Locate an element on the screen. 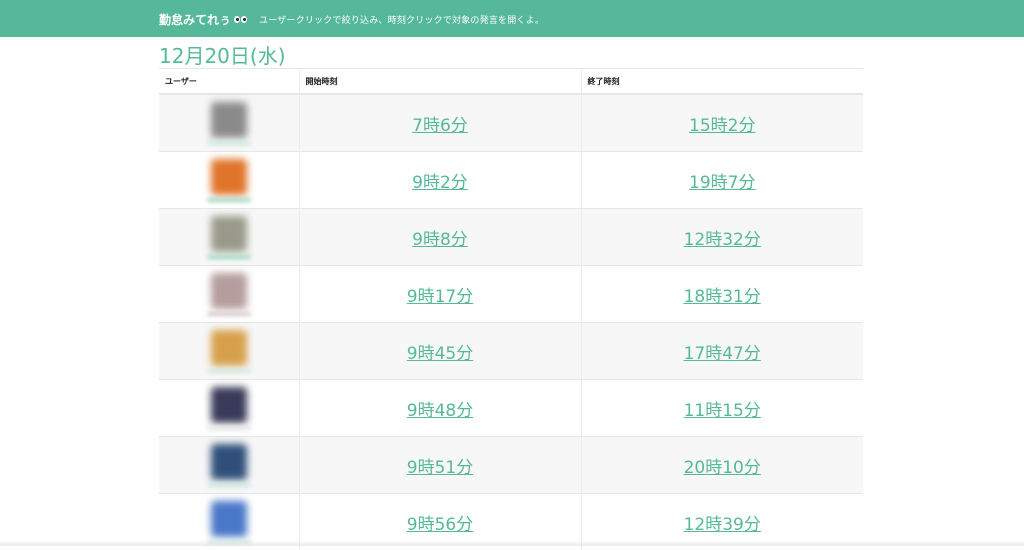  end-time-cell: 20時10分 is located at coordinates (722, 465).